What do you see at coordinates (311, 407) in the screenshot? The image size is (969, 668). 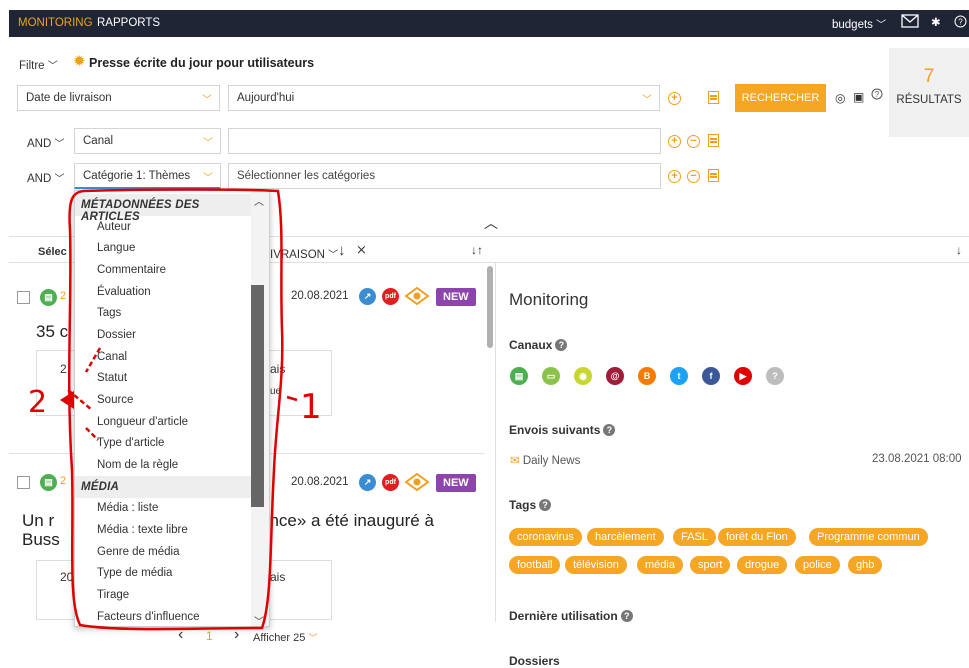 I see `annotation-label-1: 1` at bounding box center [311, 407].